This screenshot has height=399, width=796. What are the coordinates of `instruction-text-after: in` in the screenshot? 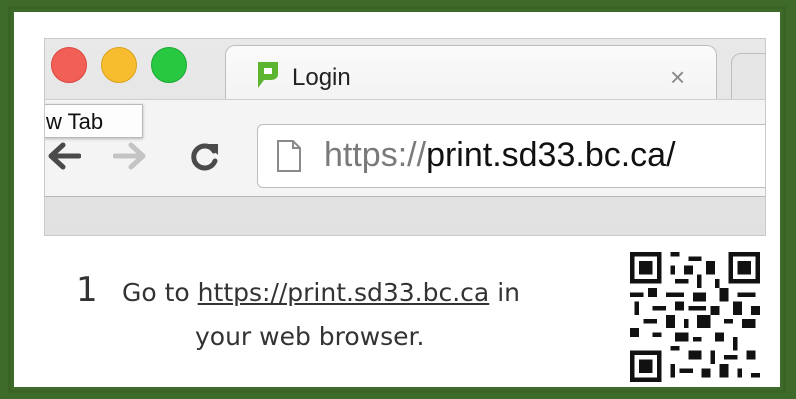 It's located at (504, 292).